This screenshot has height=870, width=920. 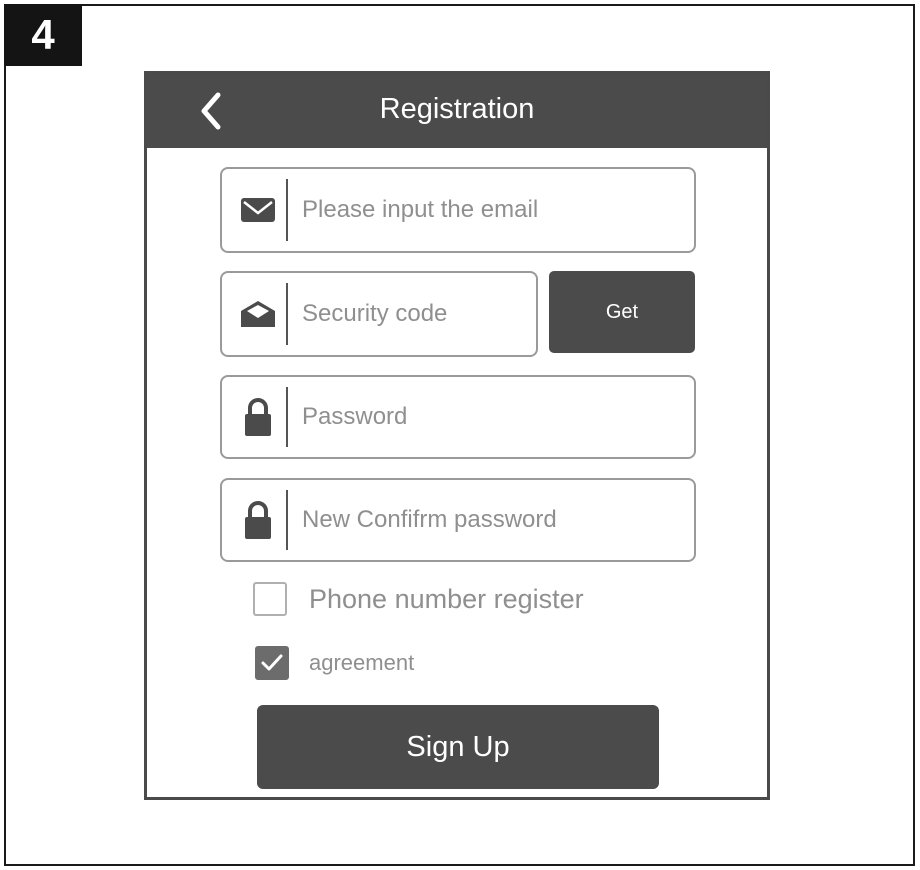 I want to click on checkmark-icon, so click(x=272, y=662).